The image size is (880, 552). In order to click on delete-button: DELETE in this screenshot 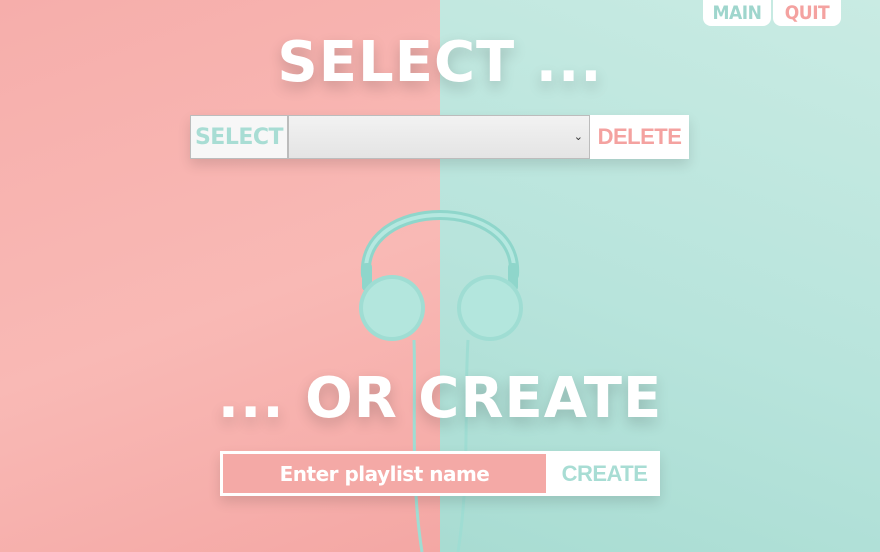, I will do `click(639, 137)`.